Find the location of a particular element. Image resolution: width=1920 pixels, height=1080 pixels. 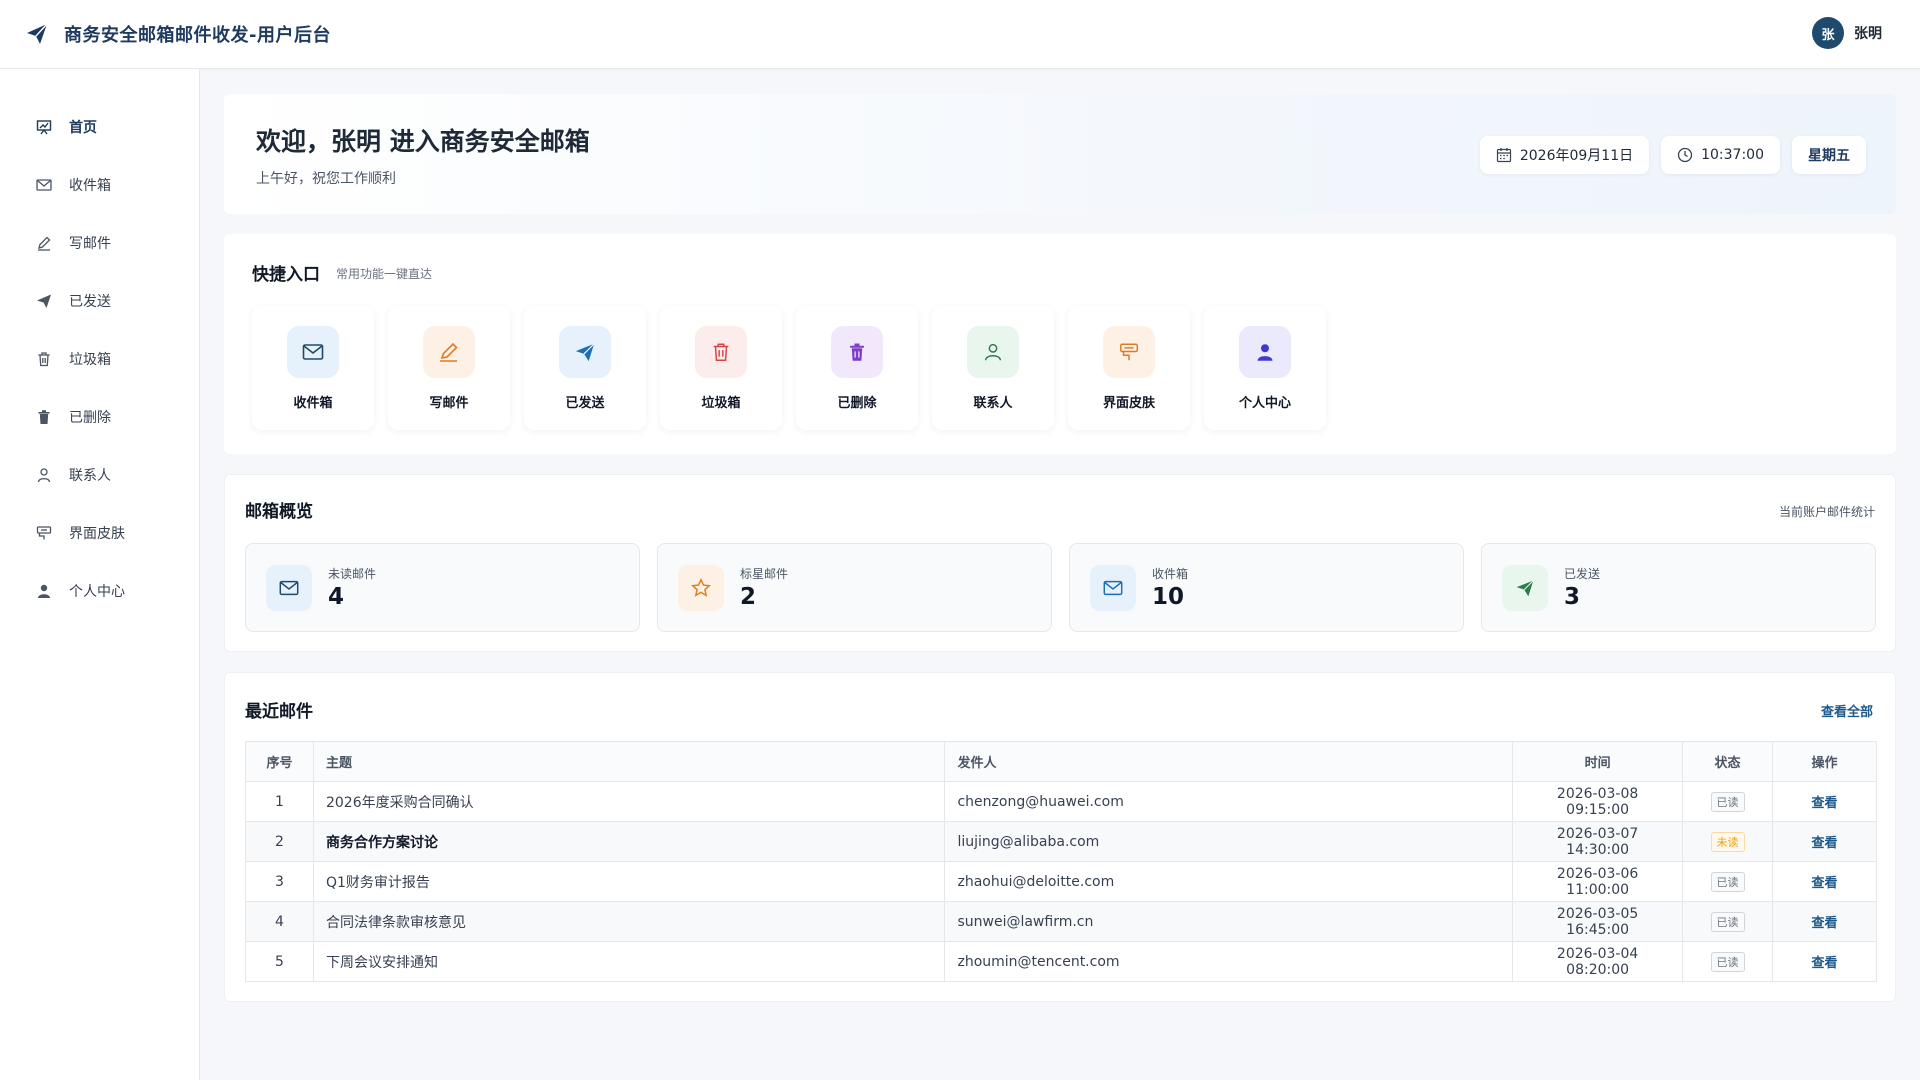

quick-trash: 垃圾箱 is located at coordinates (721, 368).